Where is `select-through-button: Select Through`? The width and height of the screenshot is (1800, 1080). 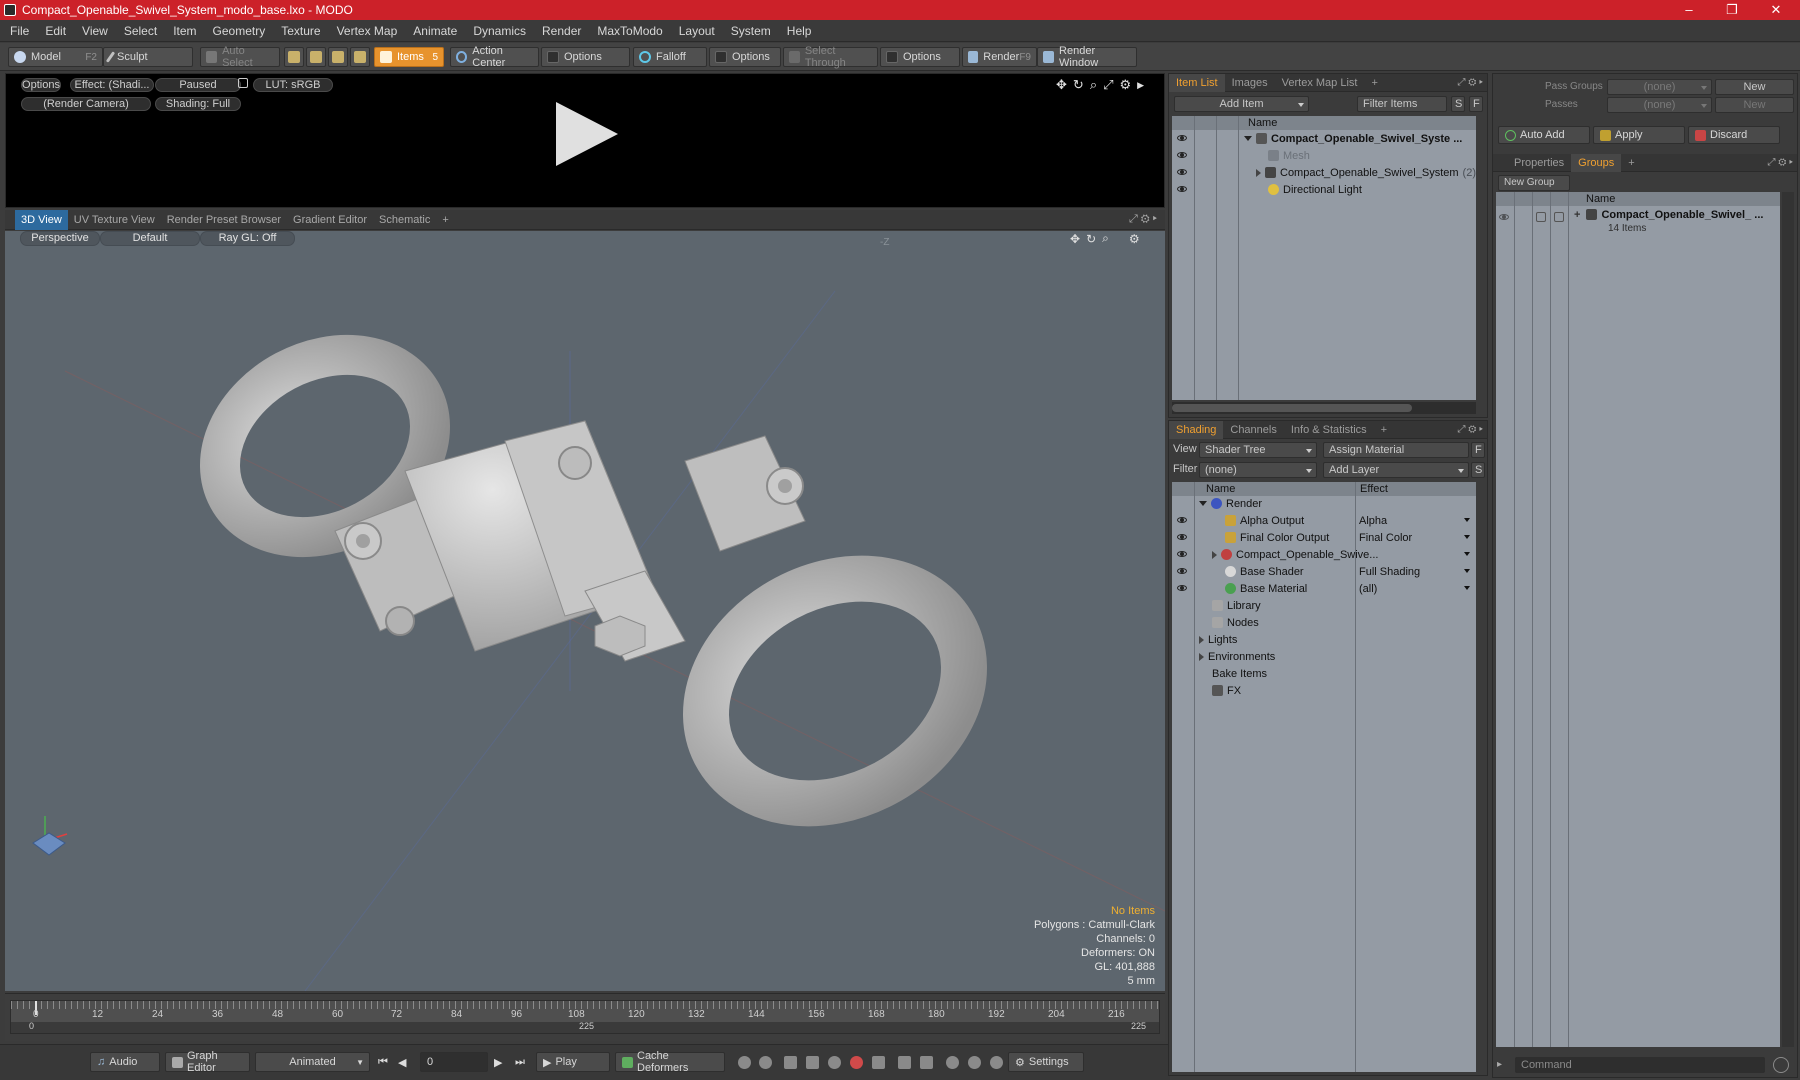
select-through-button: Select Through is located at coordinates (830, 57).